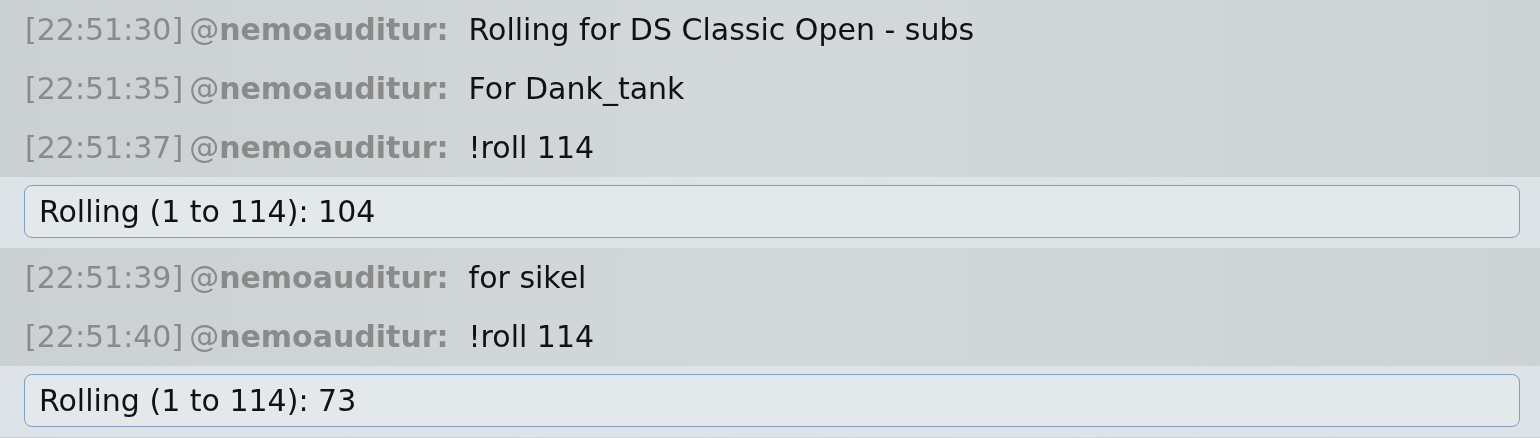  What do you see at coordinates (104, 336) in the screenshot?
I see `timestamp: [22:51:40]` at bounding box center [104, 336].